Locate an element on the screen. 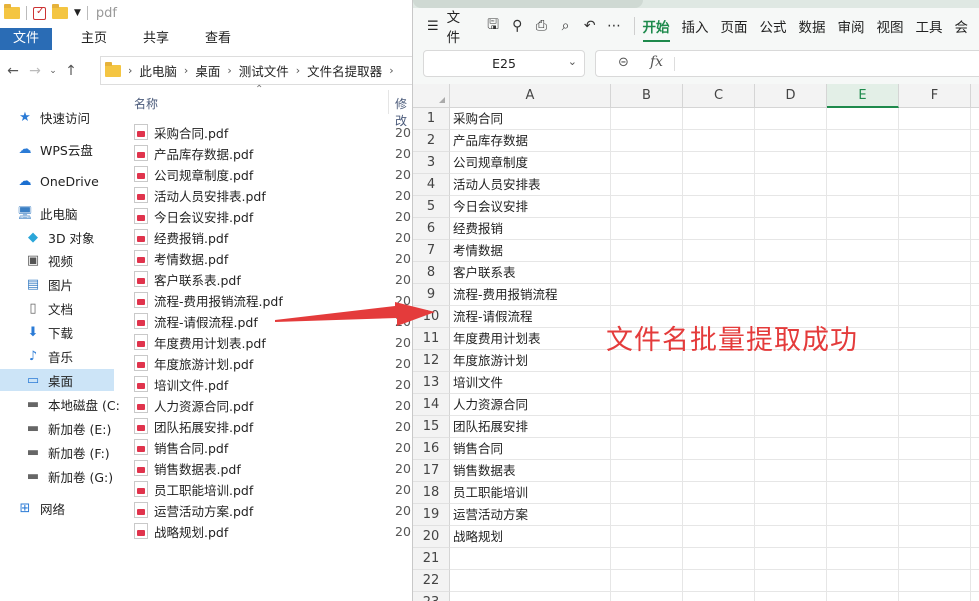  file-list-item: 公司规章制度.pdf 20 is located at coordinates (273, 174).